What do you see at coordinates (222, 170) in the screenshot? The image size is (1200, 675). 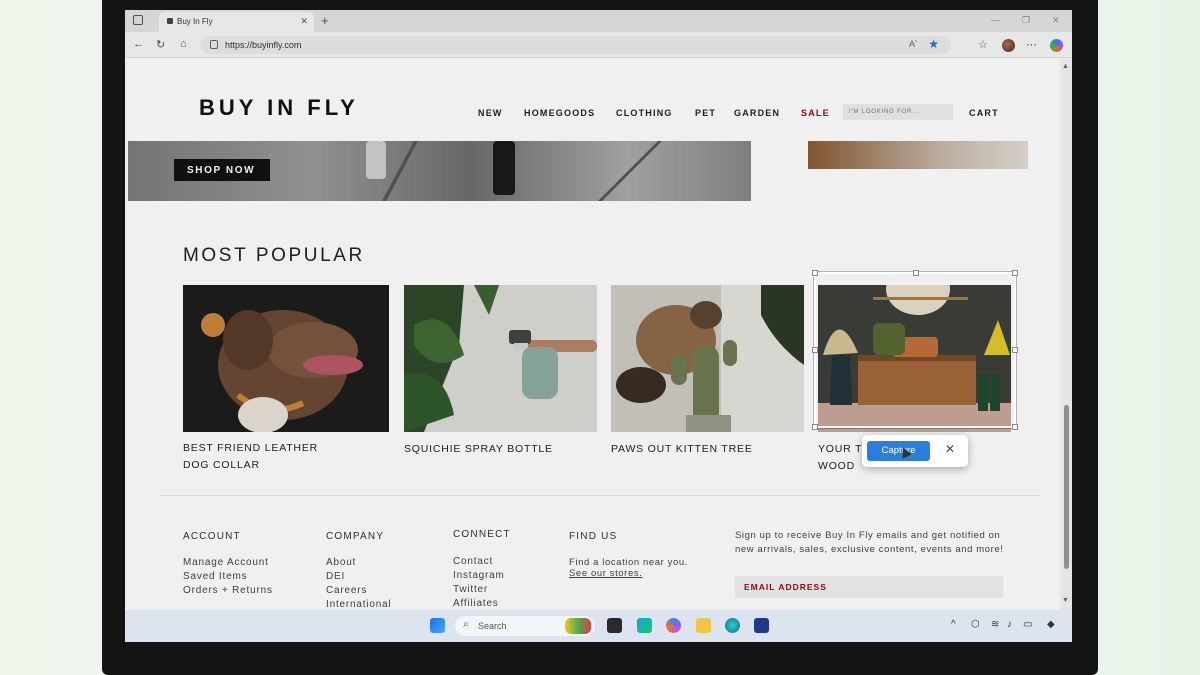 I see `shop-now-button: SHOP NOW` at bounding box center [222, 170].